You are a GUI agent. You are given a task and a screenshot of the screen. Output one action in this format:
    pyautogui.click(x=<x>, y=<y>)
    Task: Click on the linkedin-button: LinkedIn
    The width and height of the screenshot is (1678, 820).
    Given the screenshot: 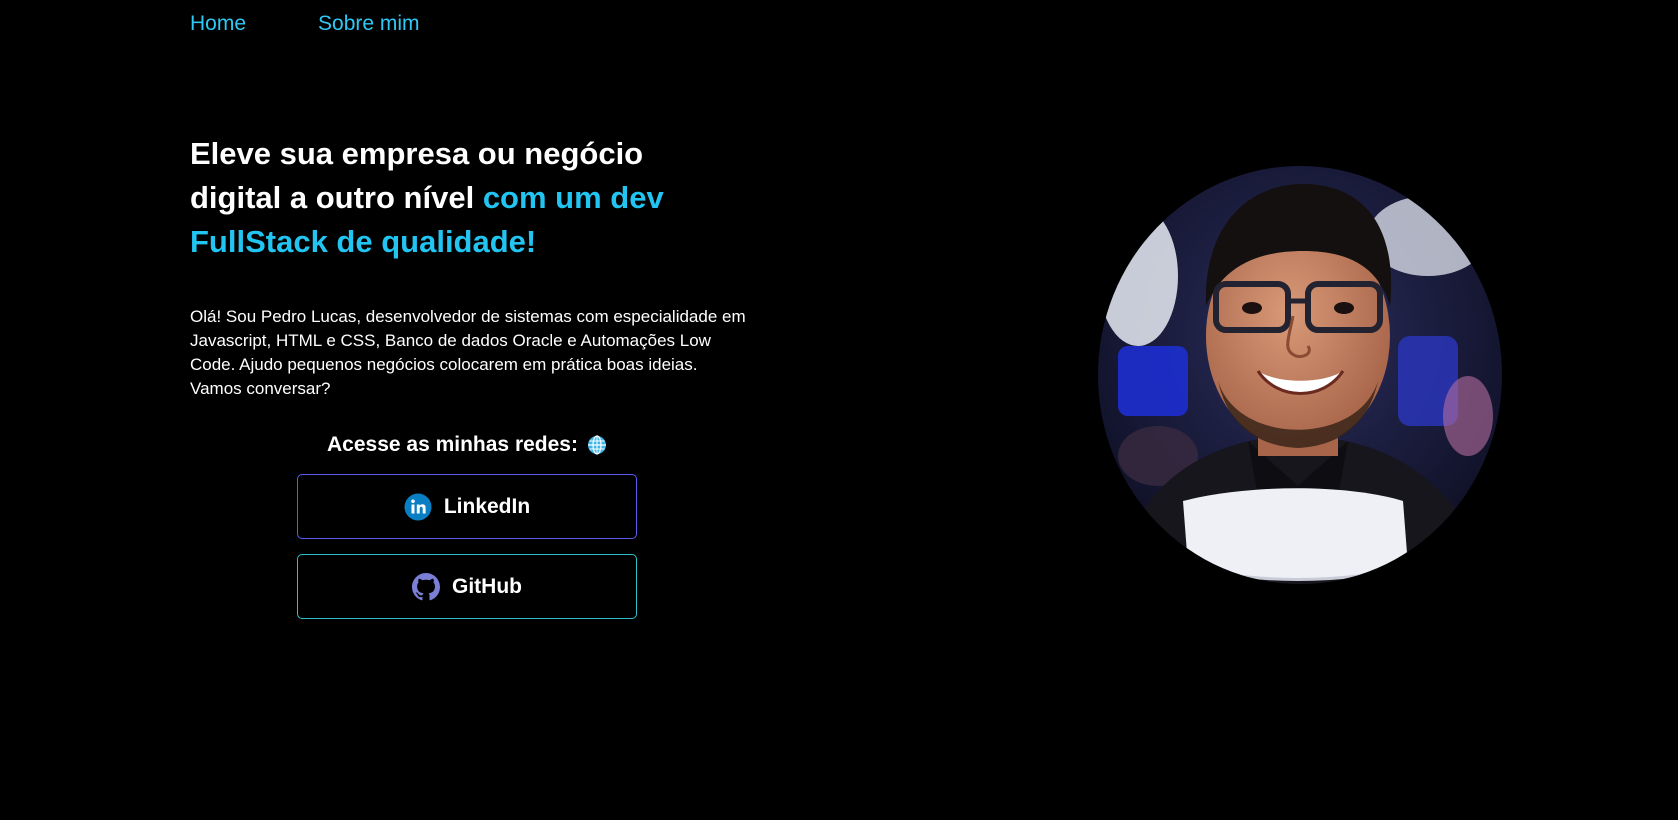 What is the action you would take?
    pyautogui.click(x=467, y=506)
    